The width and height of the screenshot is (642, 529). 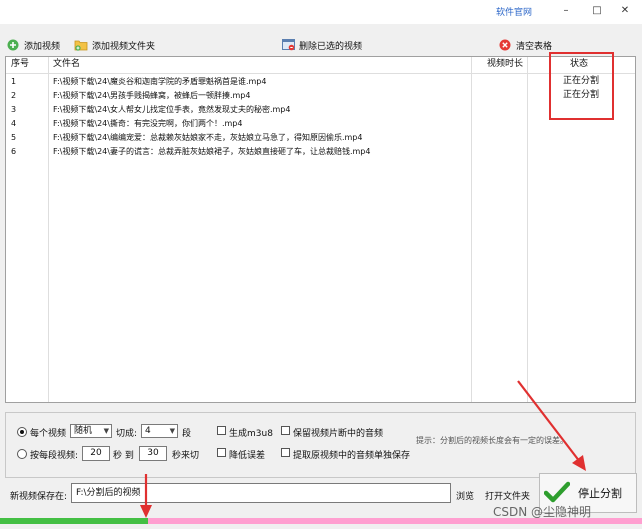 What do you see at coordinates (14, 109) in the screenshot?
I see `row-index: 3` at bounding box center [14, 109].